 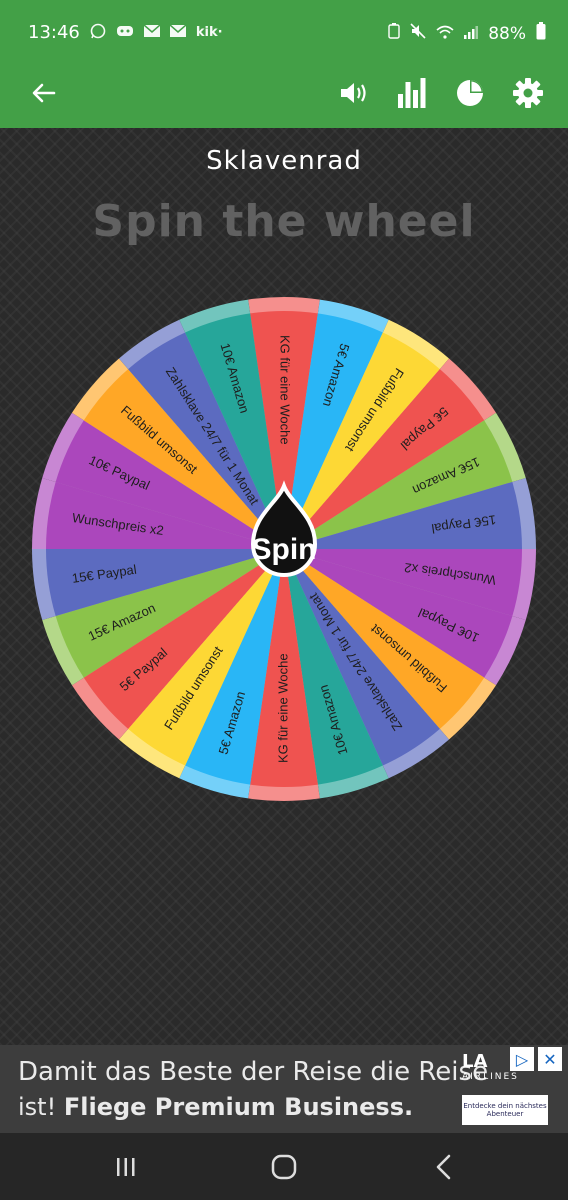 I want to click on ad-info-icon: ▷, so click(x=522, y=1059).